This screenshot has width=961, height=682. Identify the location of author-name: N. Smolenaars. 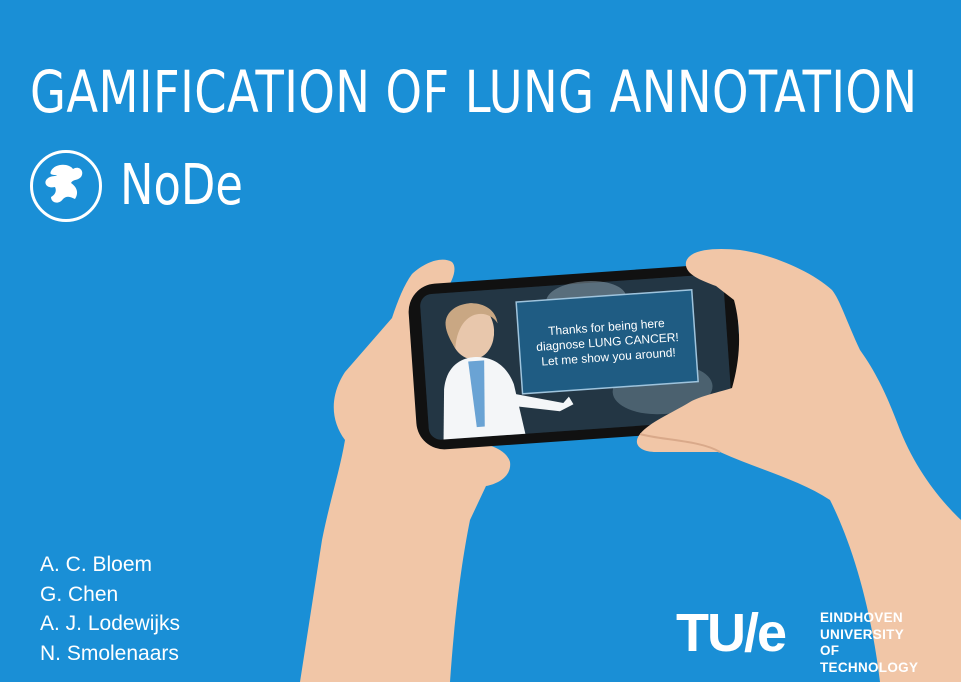
(109, 653).